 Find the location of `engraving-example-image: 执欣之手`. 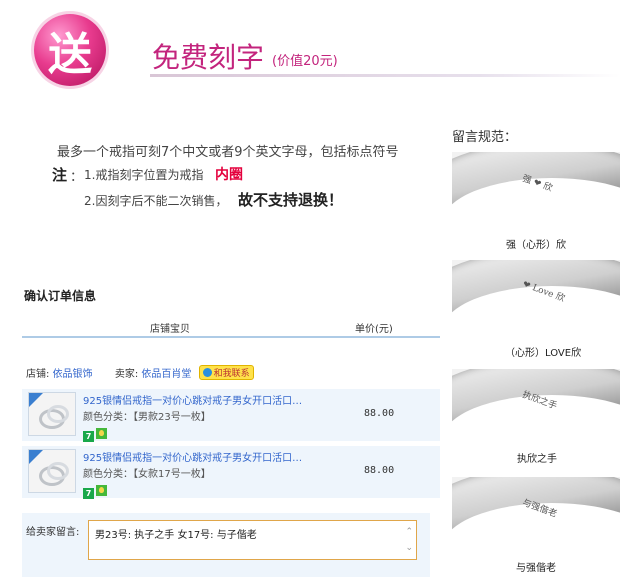

engraving-example-image: 执欣之手 is located at coordinates (536, 405).